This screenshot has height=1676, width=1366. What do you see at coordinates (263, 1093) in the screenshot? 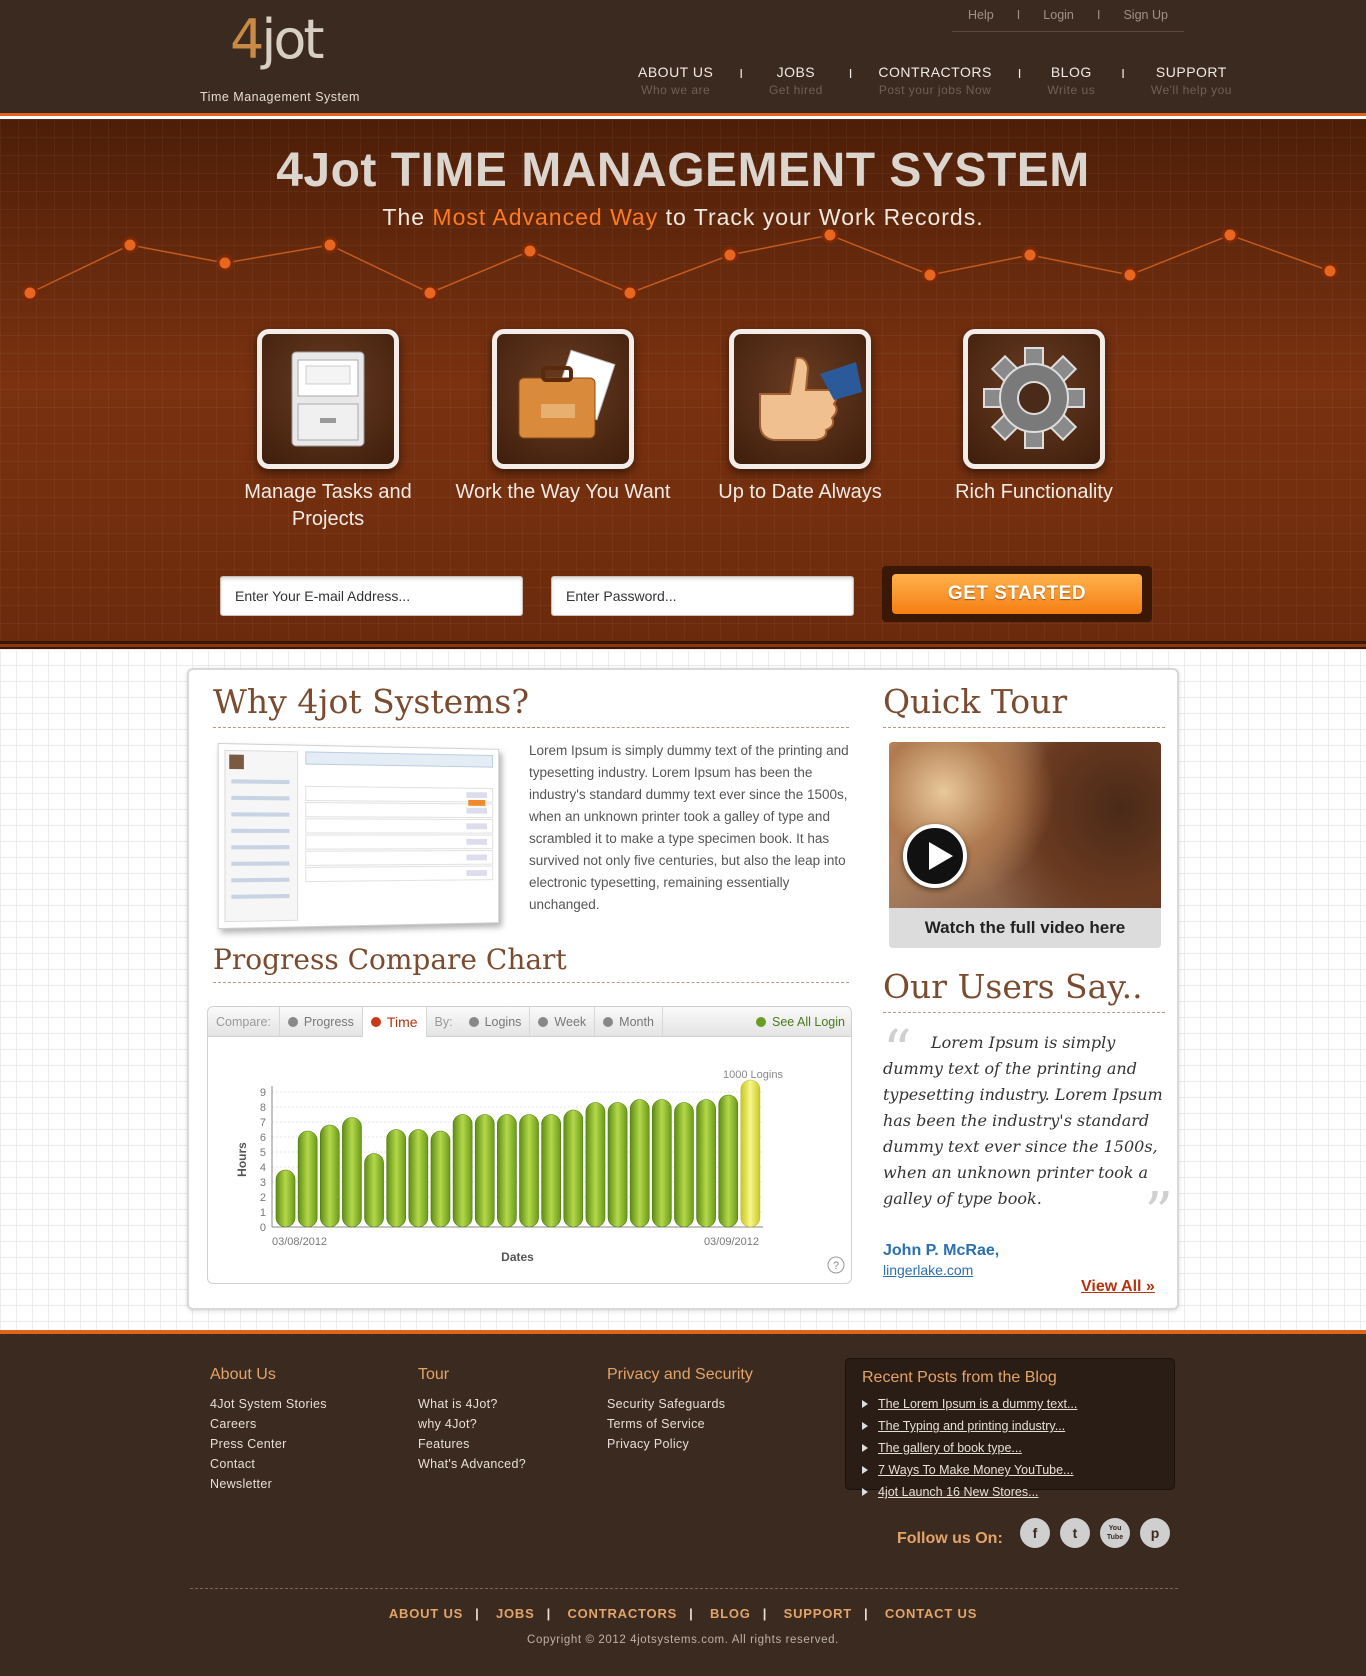
I see `y-tick-label: 9` at bounding box center [263, 1093].